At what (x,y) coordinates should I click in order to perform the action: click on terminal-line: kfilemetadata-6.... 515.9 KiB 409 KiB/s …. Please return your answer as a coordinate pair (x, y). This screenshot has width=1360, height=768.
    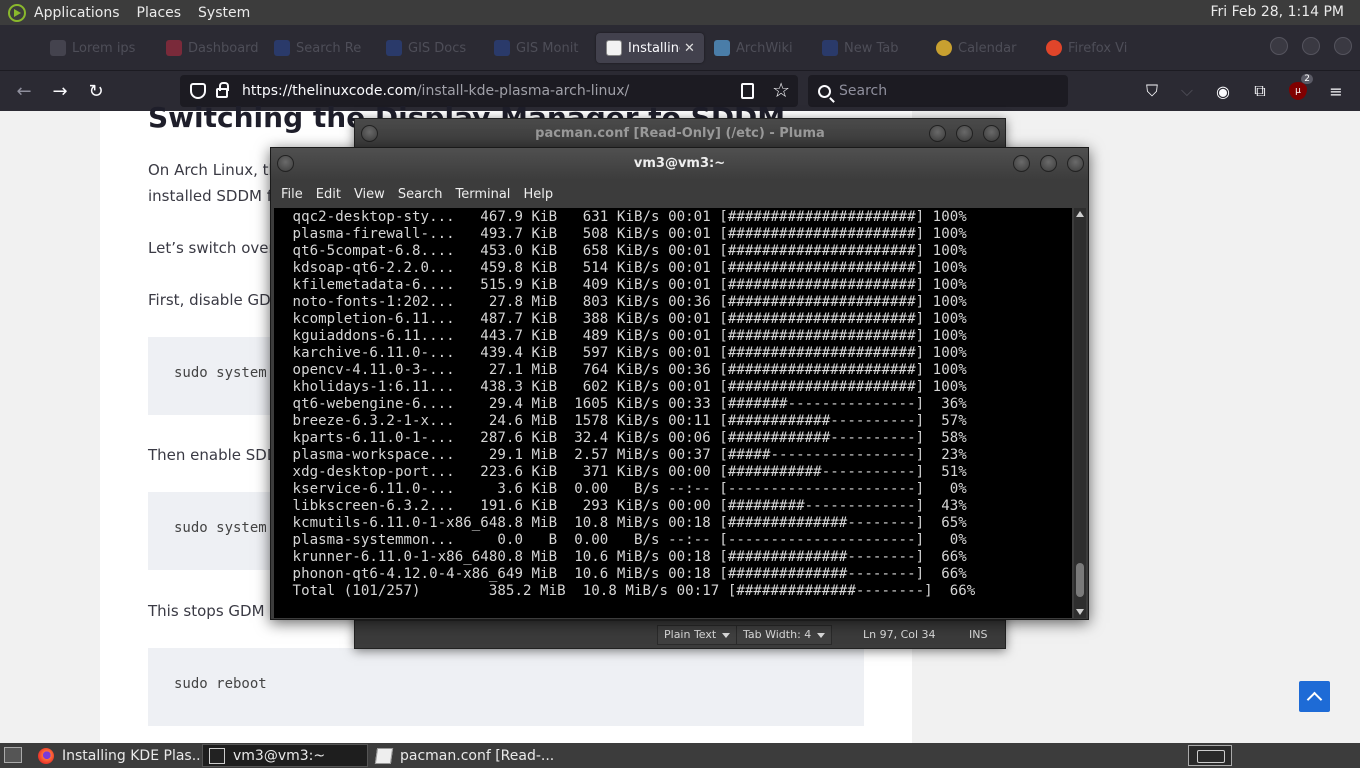
    Looking at the image, I should click on (625, 285).